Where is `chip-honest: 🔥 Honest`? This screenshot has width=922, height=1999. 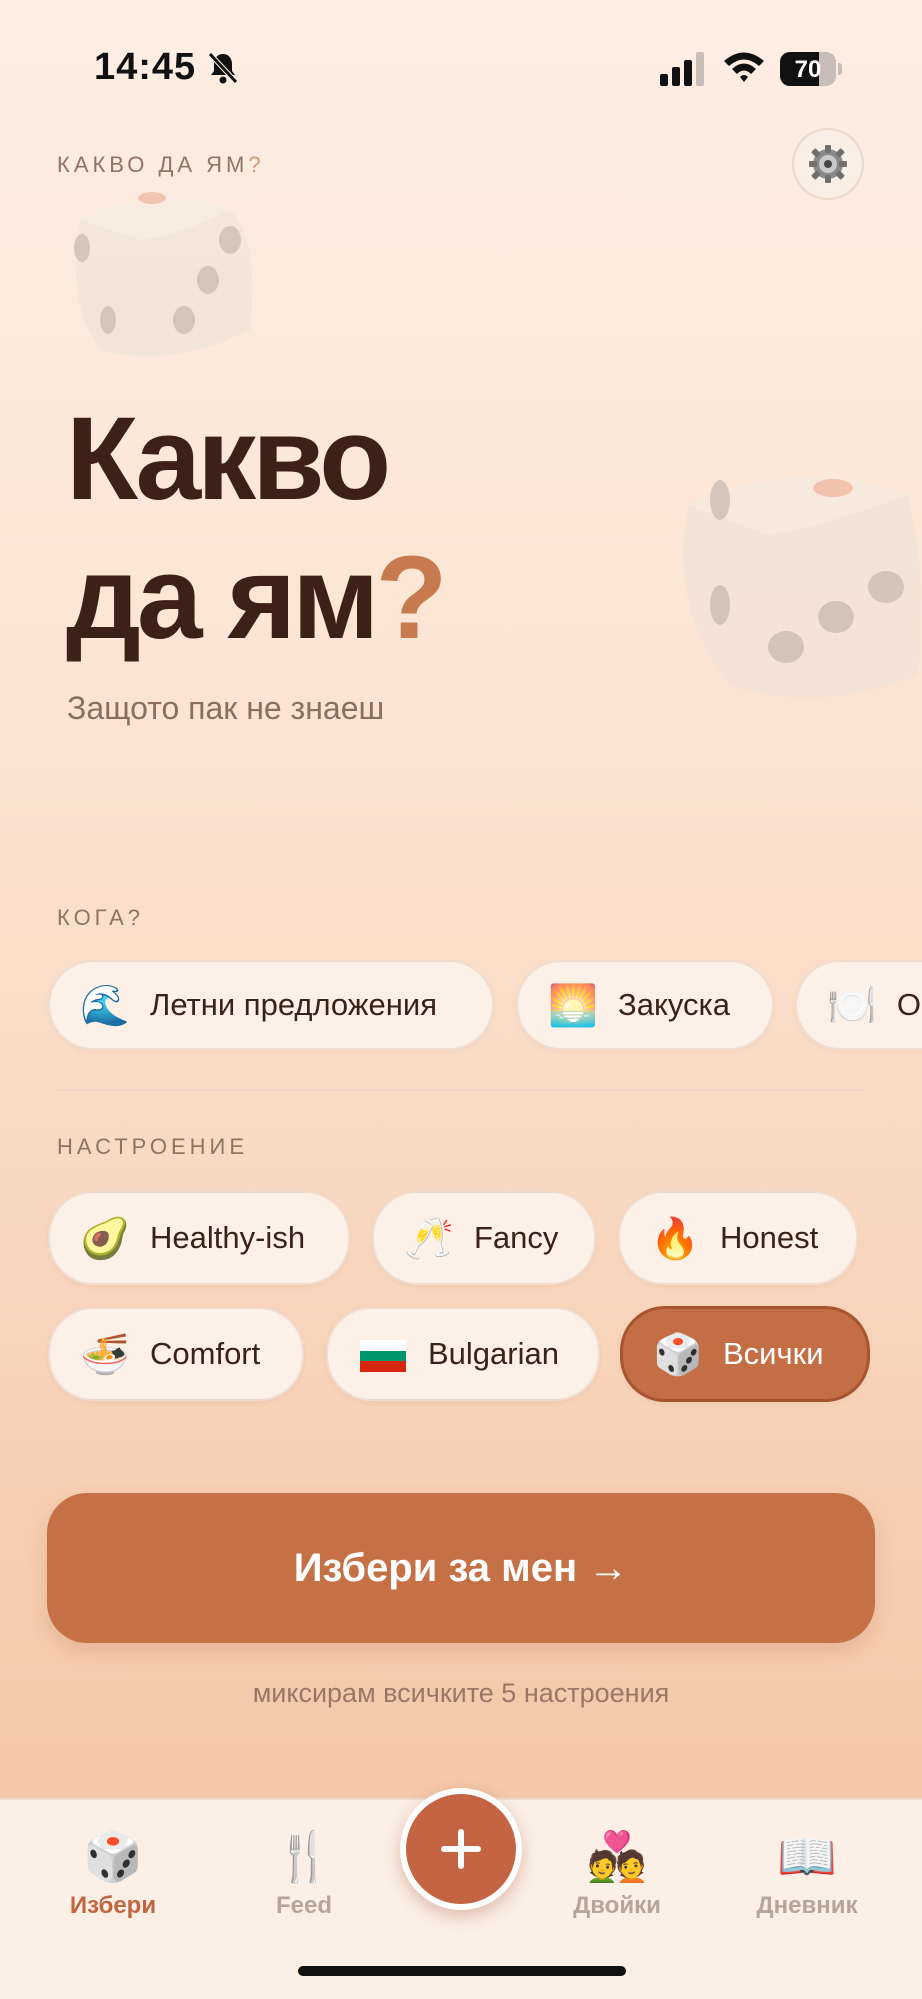
chip-honest: 🔥 Honest is located at coordinates (738, 1238).